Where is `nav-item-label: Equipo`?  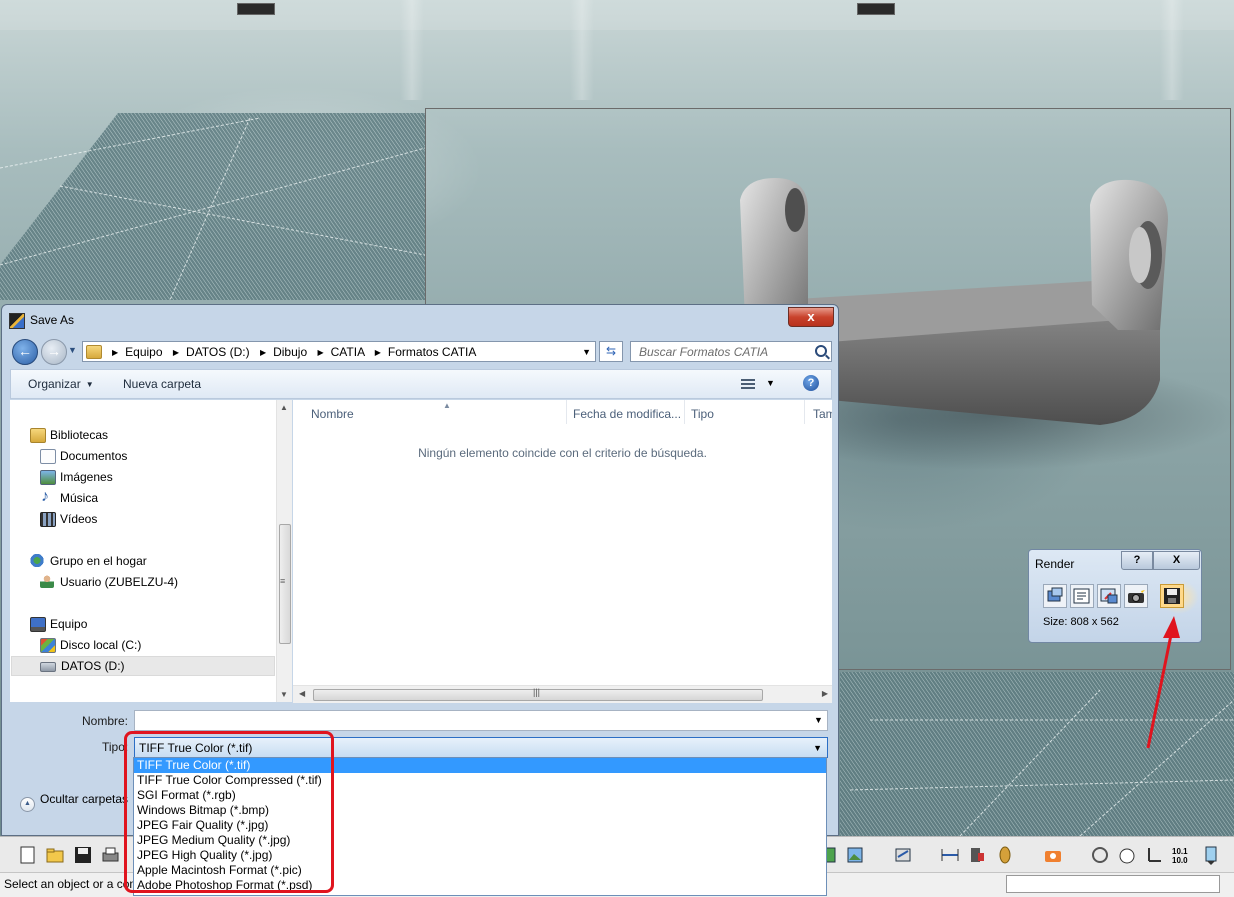 nav-item-label: Equipo is located at coordinates (69, 624).